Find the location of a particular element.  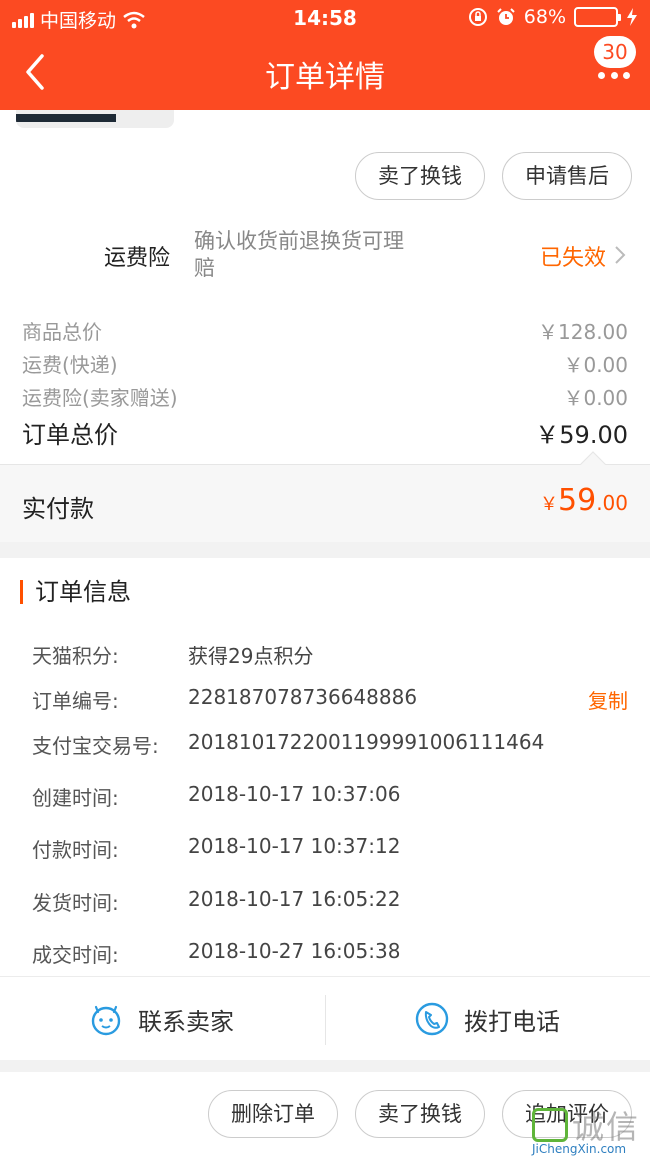

goods-price-value: ￥128.00 is located at coordinates (583, 332).